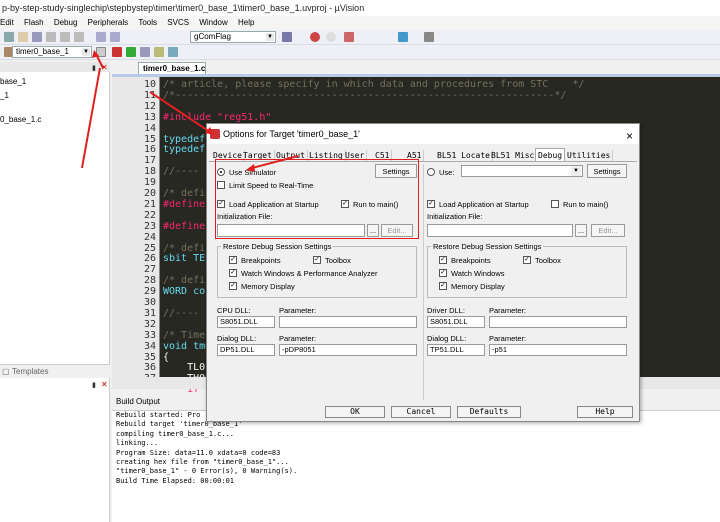  What do you see at coordinates (275, 162) in the screenshot?
I see `arrow-to-debug-tab` at bounding box center [275, 162].